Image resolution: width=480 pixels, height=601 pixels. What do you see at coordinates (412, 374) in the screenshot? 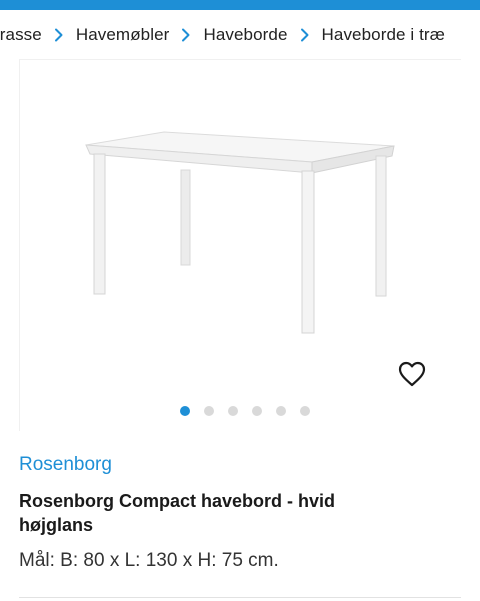
I see `heart-icon` at bounding box center [412, 374].